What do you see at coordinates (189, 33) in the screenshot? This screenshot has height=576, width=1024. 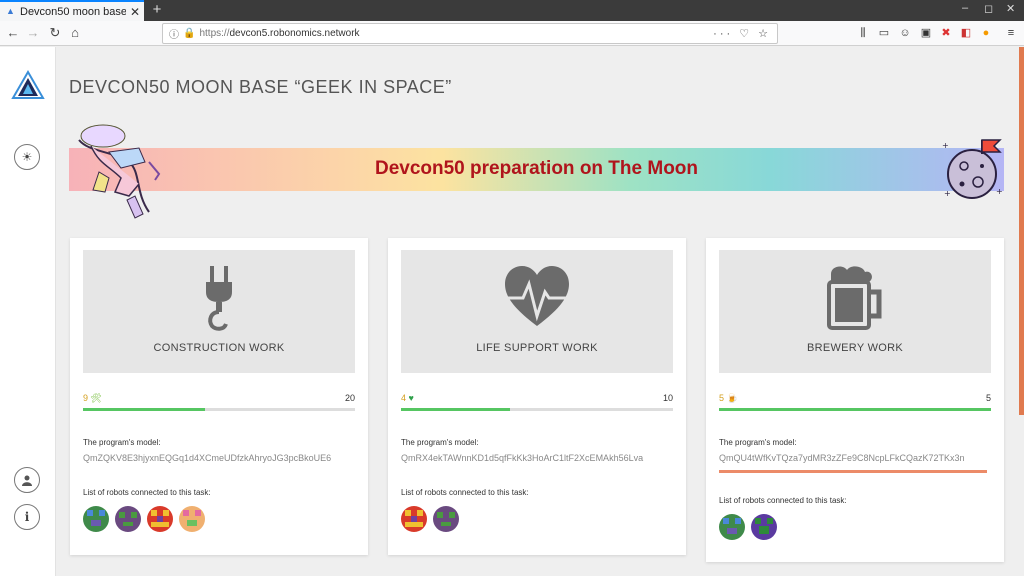 I see `lock-icon: 🔒` at bounding box center [189, 33].